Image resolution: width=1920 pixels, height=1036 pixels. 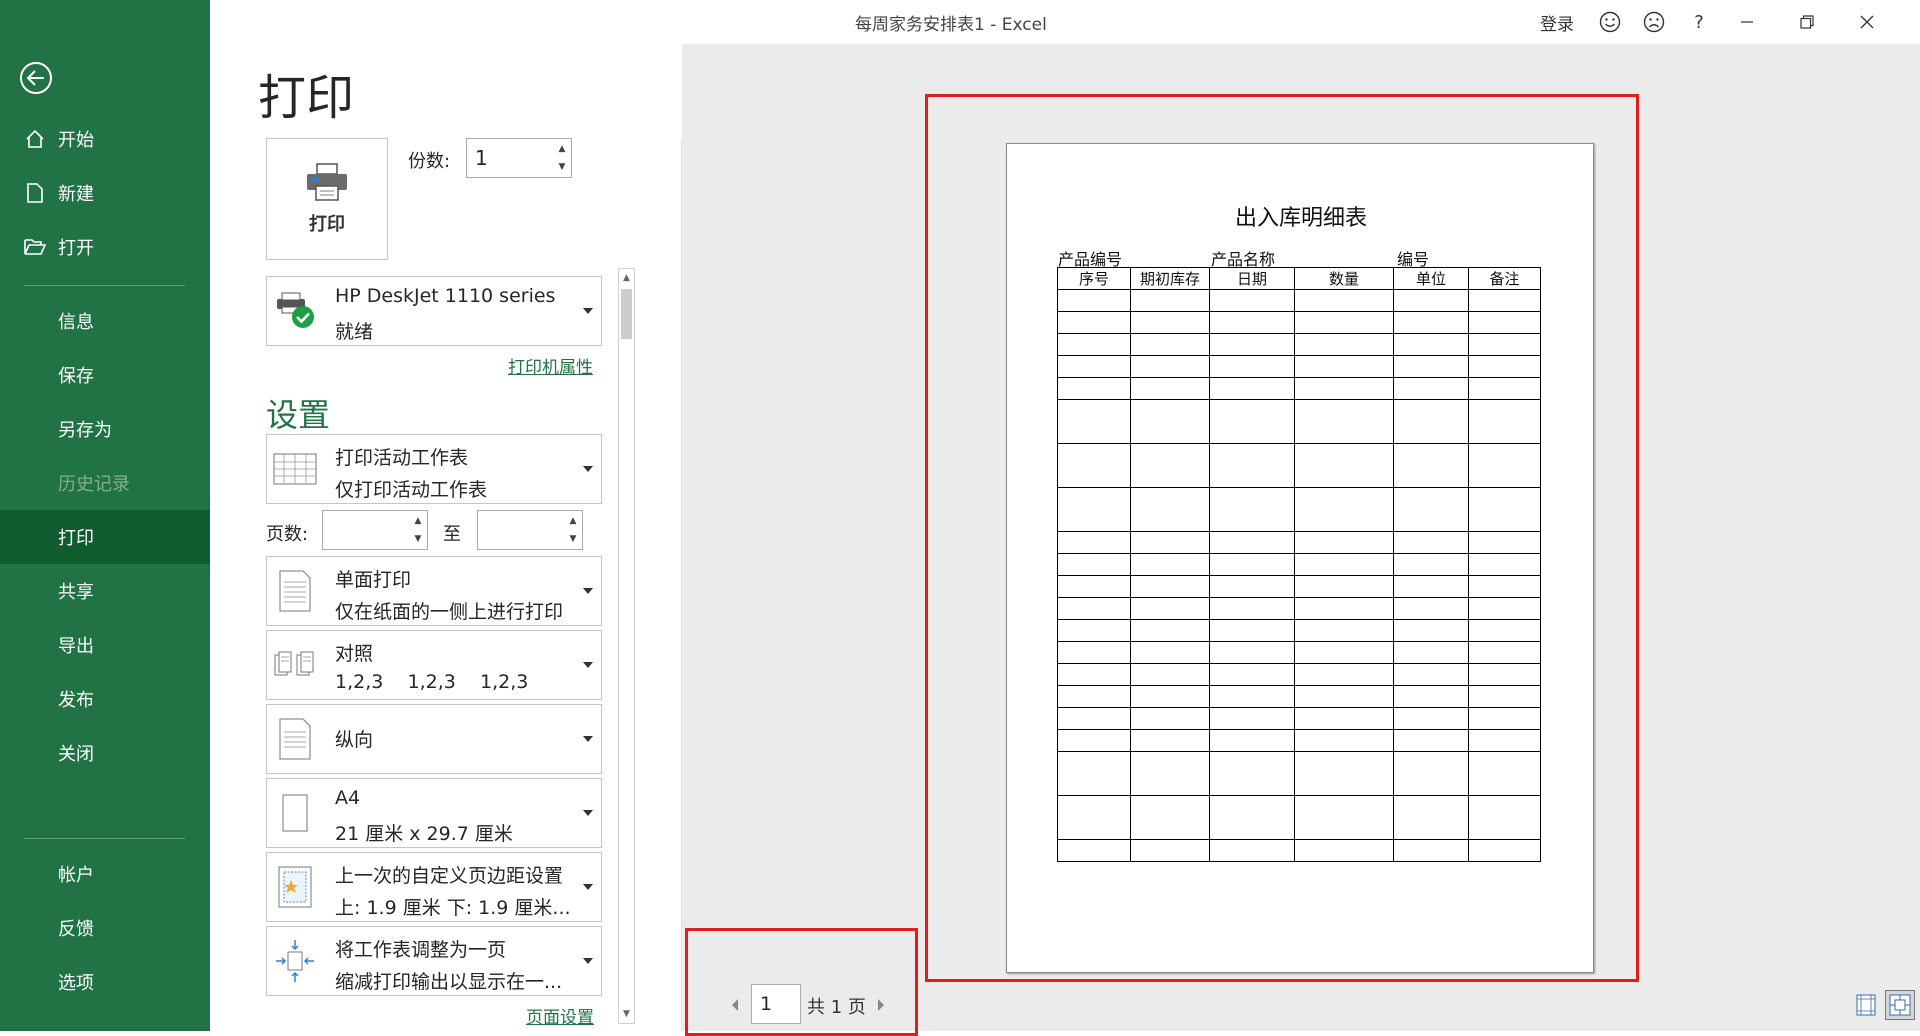 I want to click on orientation-dropdown: 纵向, so click(x=434, y=739).